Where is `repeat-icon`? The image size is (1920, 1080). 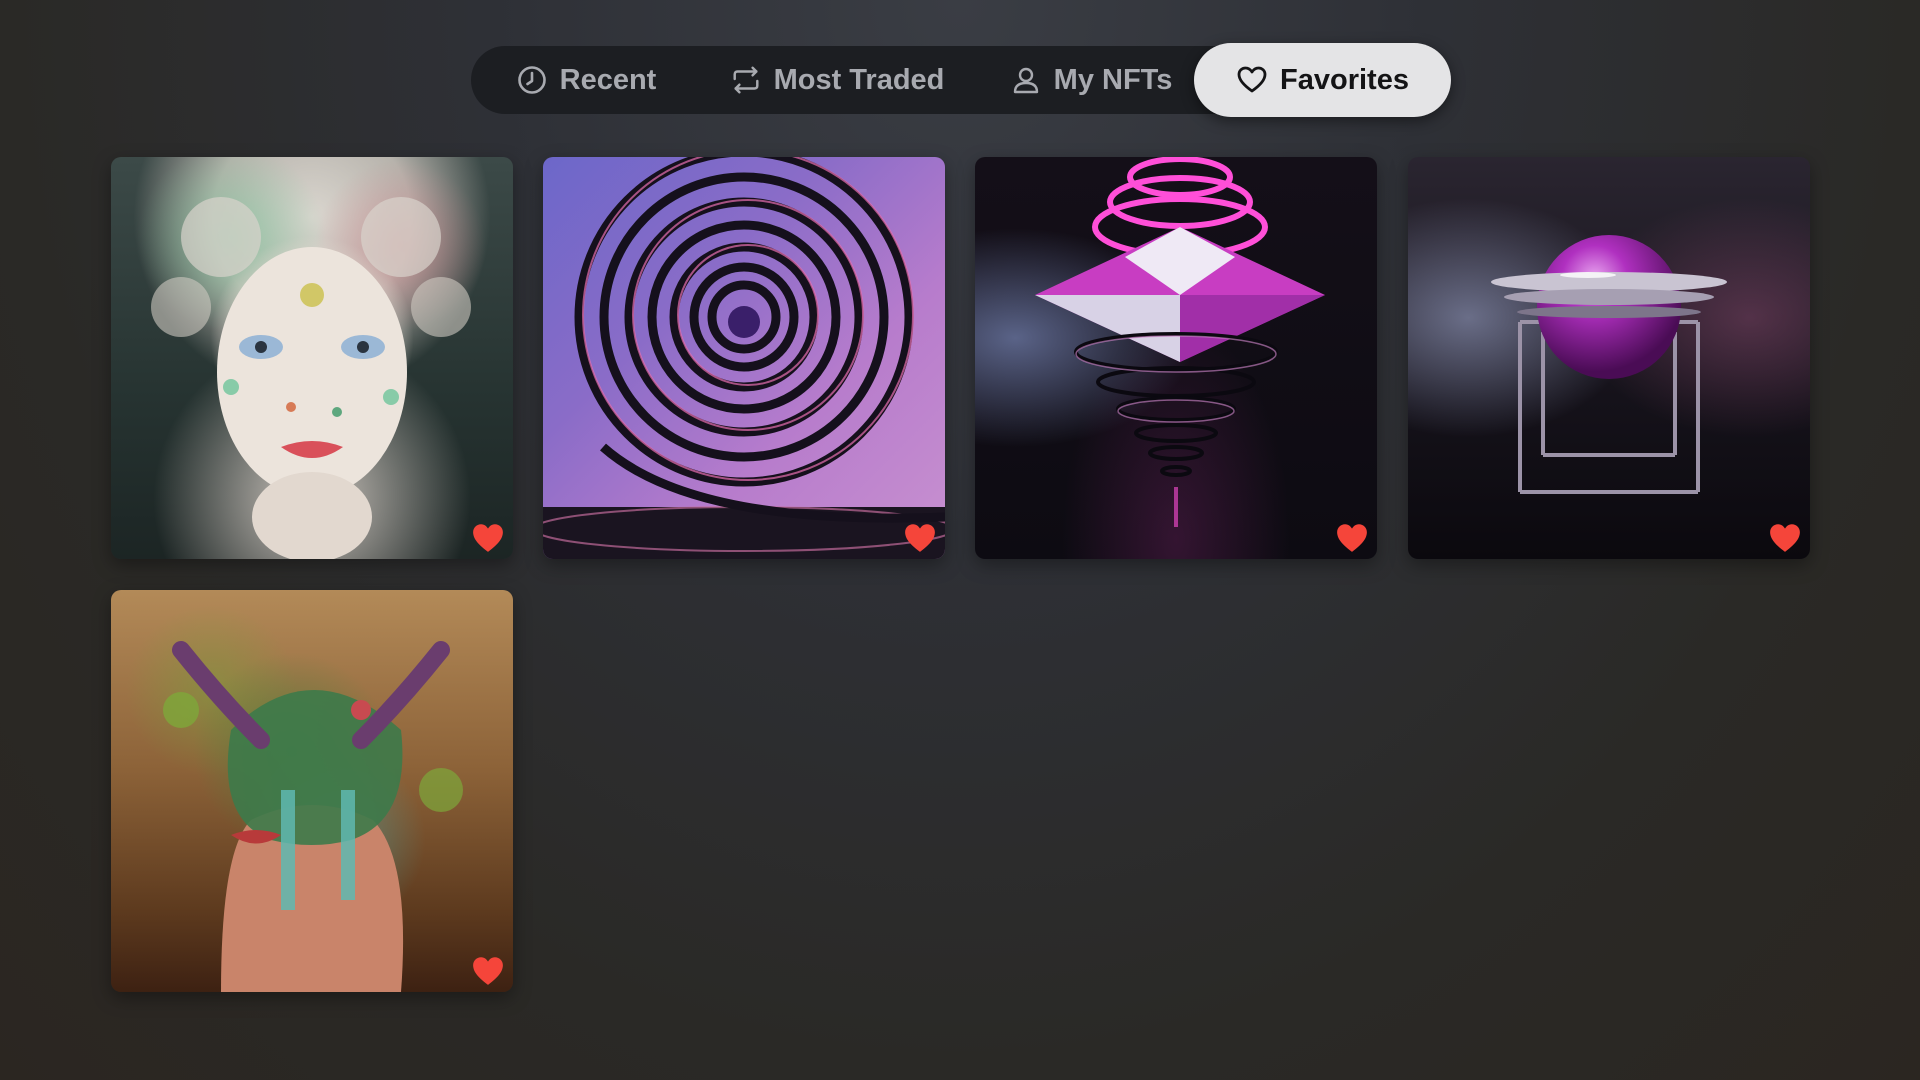
repeat-icon is located at coordinates (746, 80).